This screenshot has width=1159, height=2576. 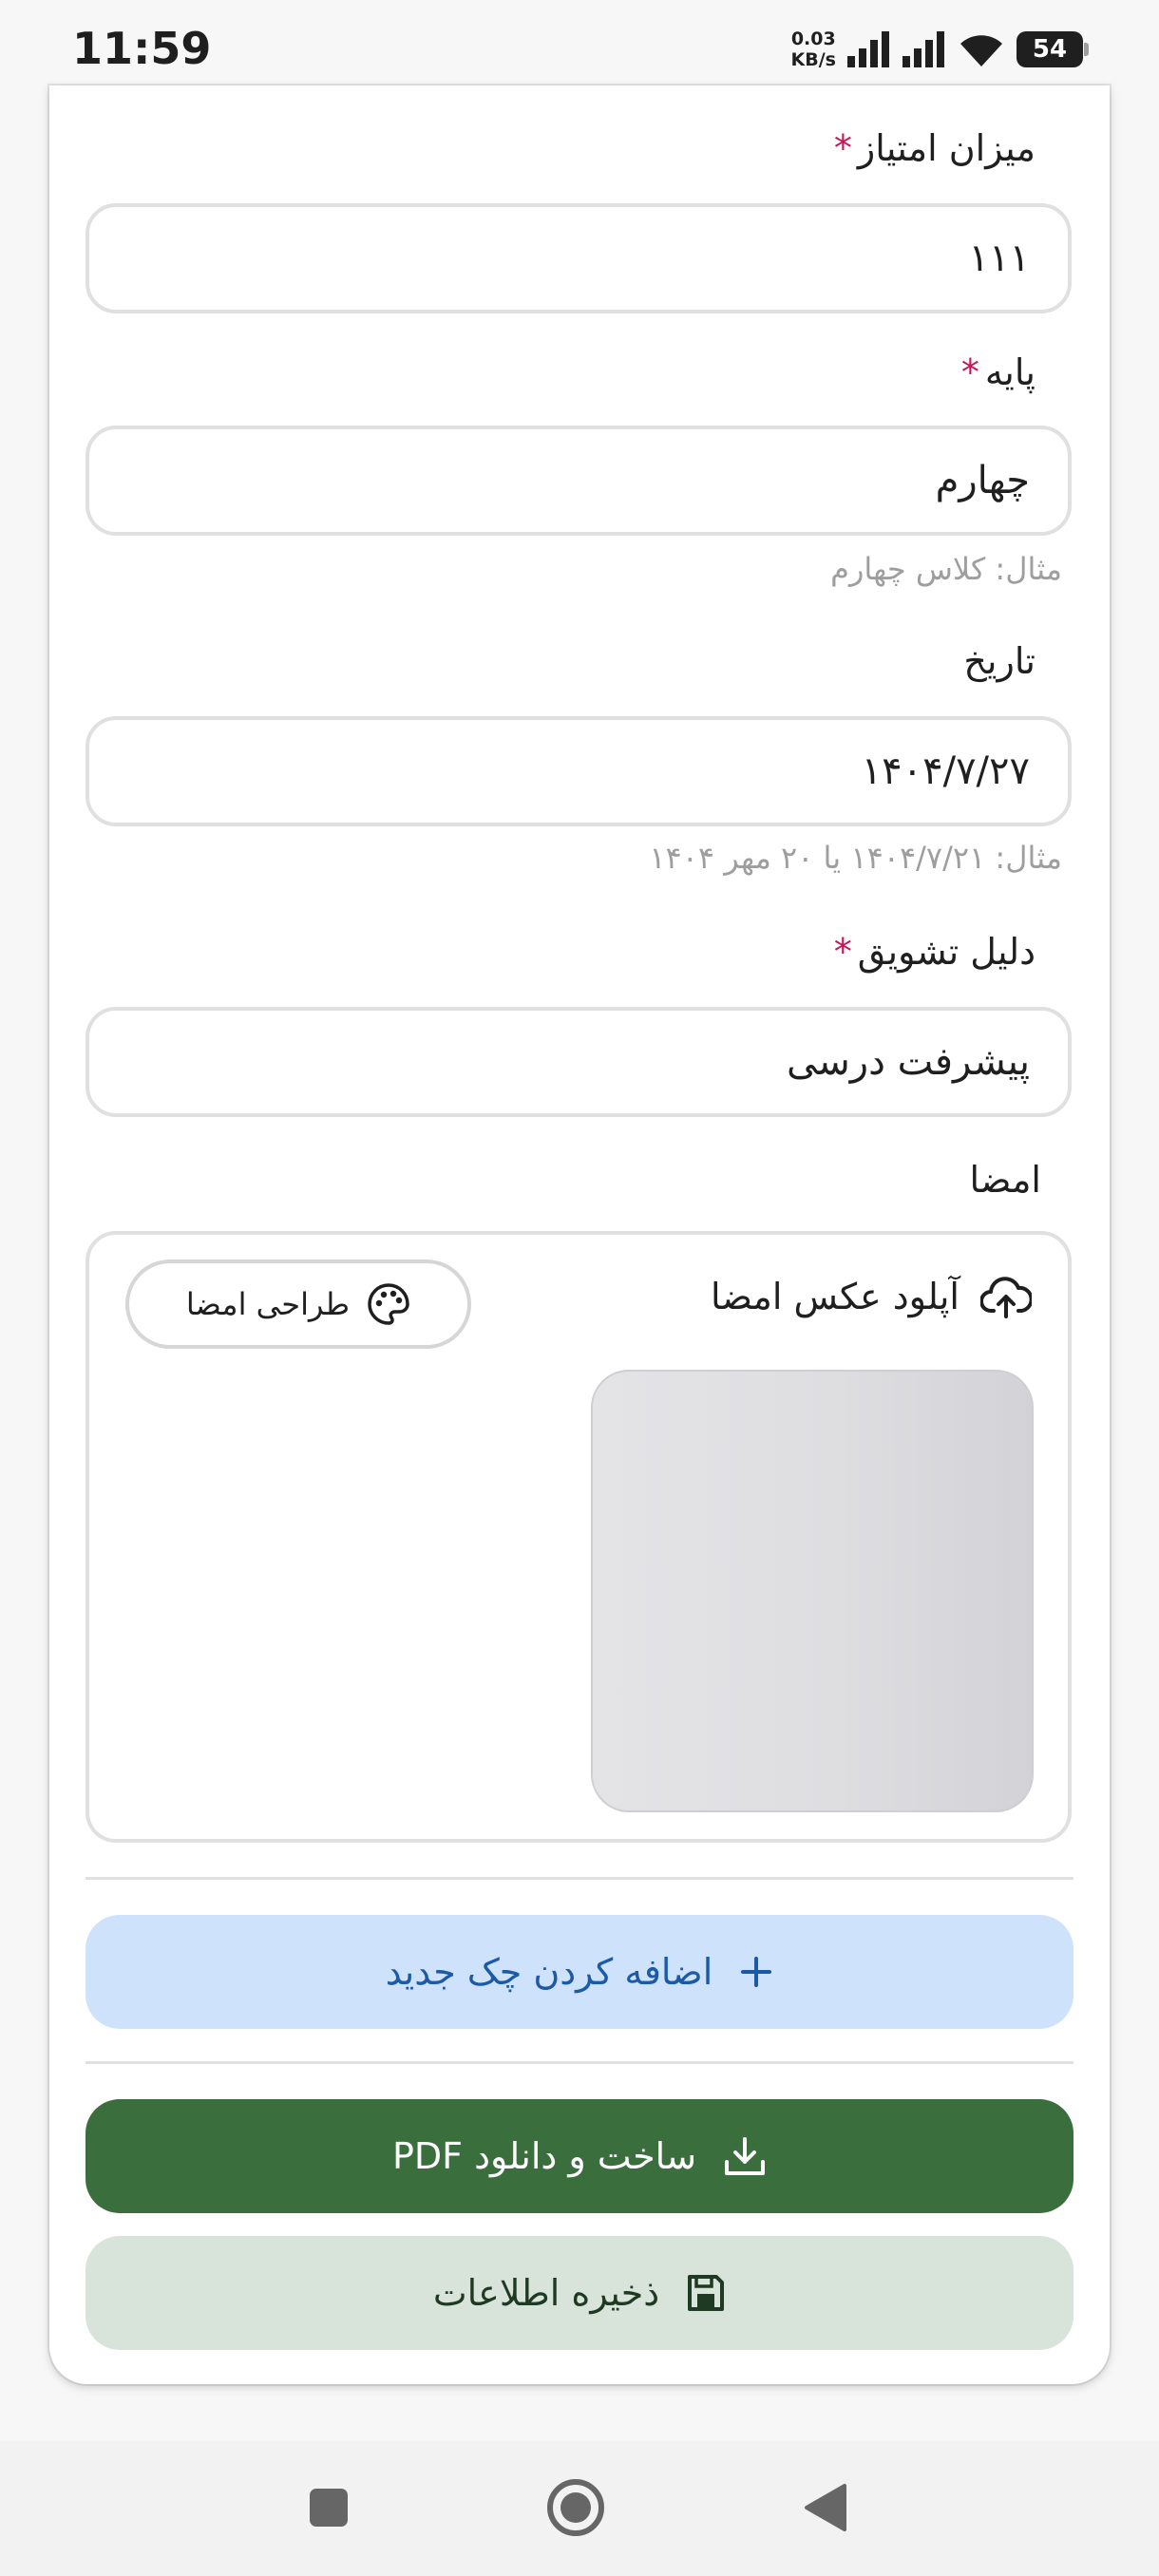 I want to click on date-hint: مثال: ۱۴۰۴/۷/۲۱ یا ۲۰ مهر ۱۴۰۴, so click(x=855, y=858).